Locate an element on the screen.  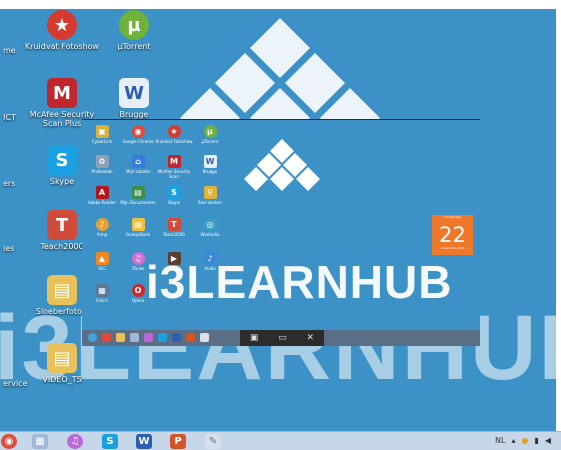
explorer-icon is located at coordinates (134, 337).